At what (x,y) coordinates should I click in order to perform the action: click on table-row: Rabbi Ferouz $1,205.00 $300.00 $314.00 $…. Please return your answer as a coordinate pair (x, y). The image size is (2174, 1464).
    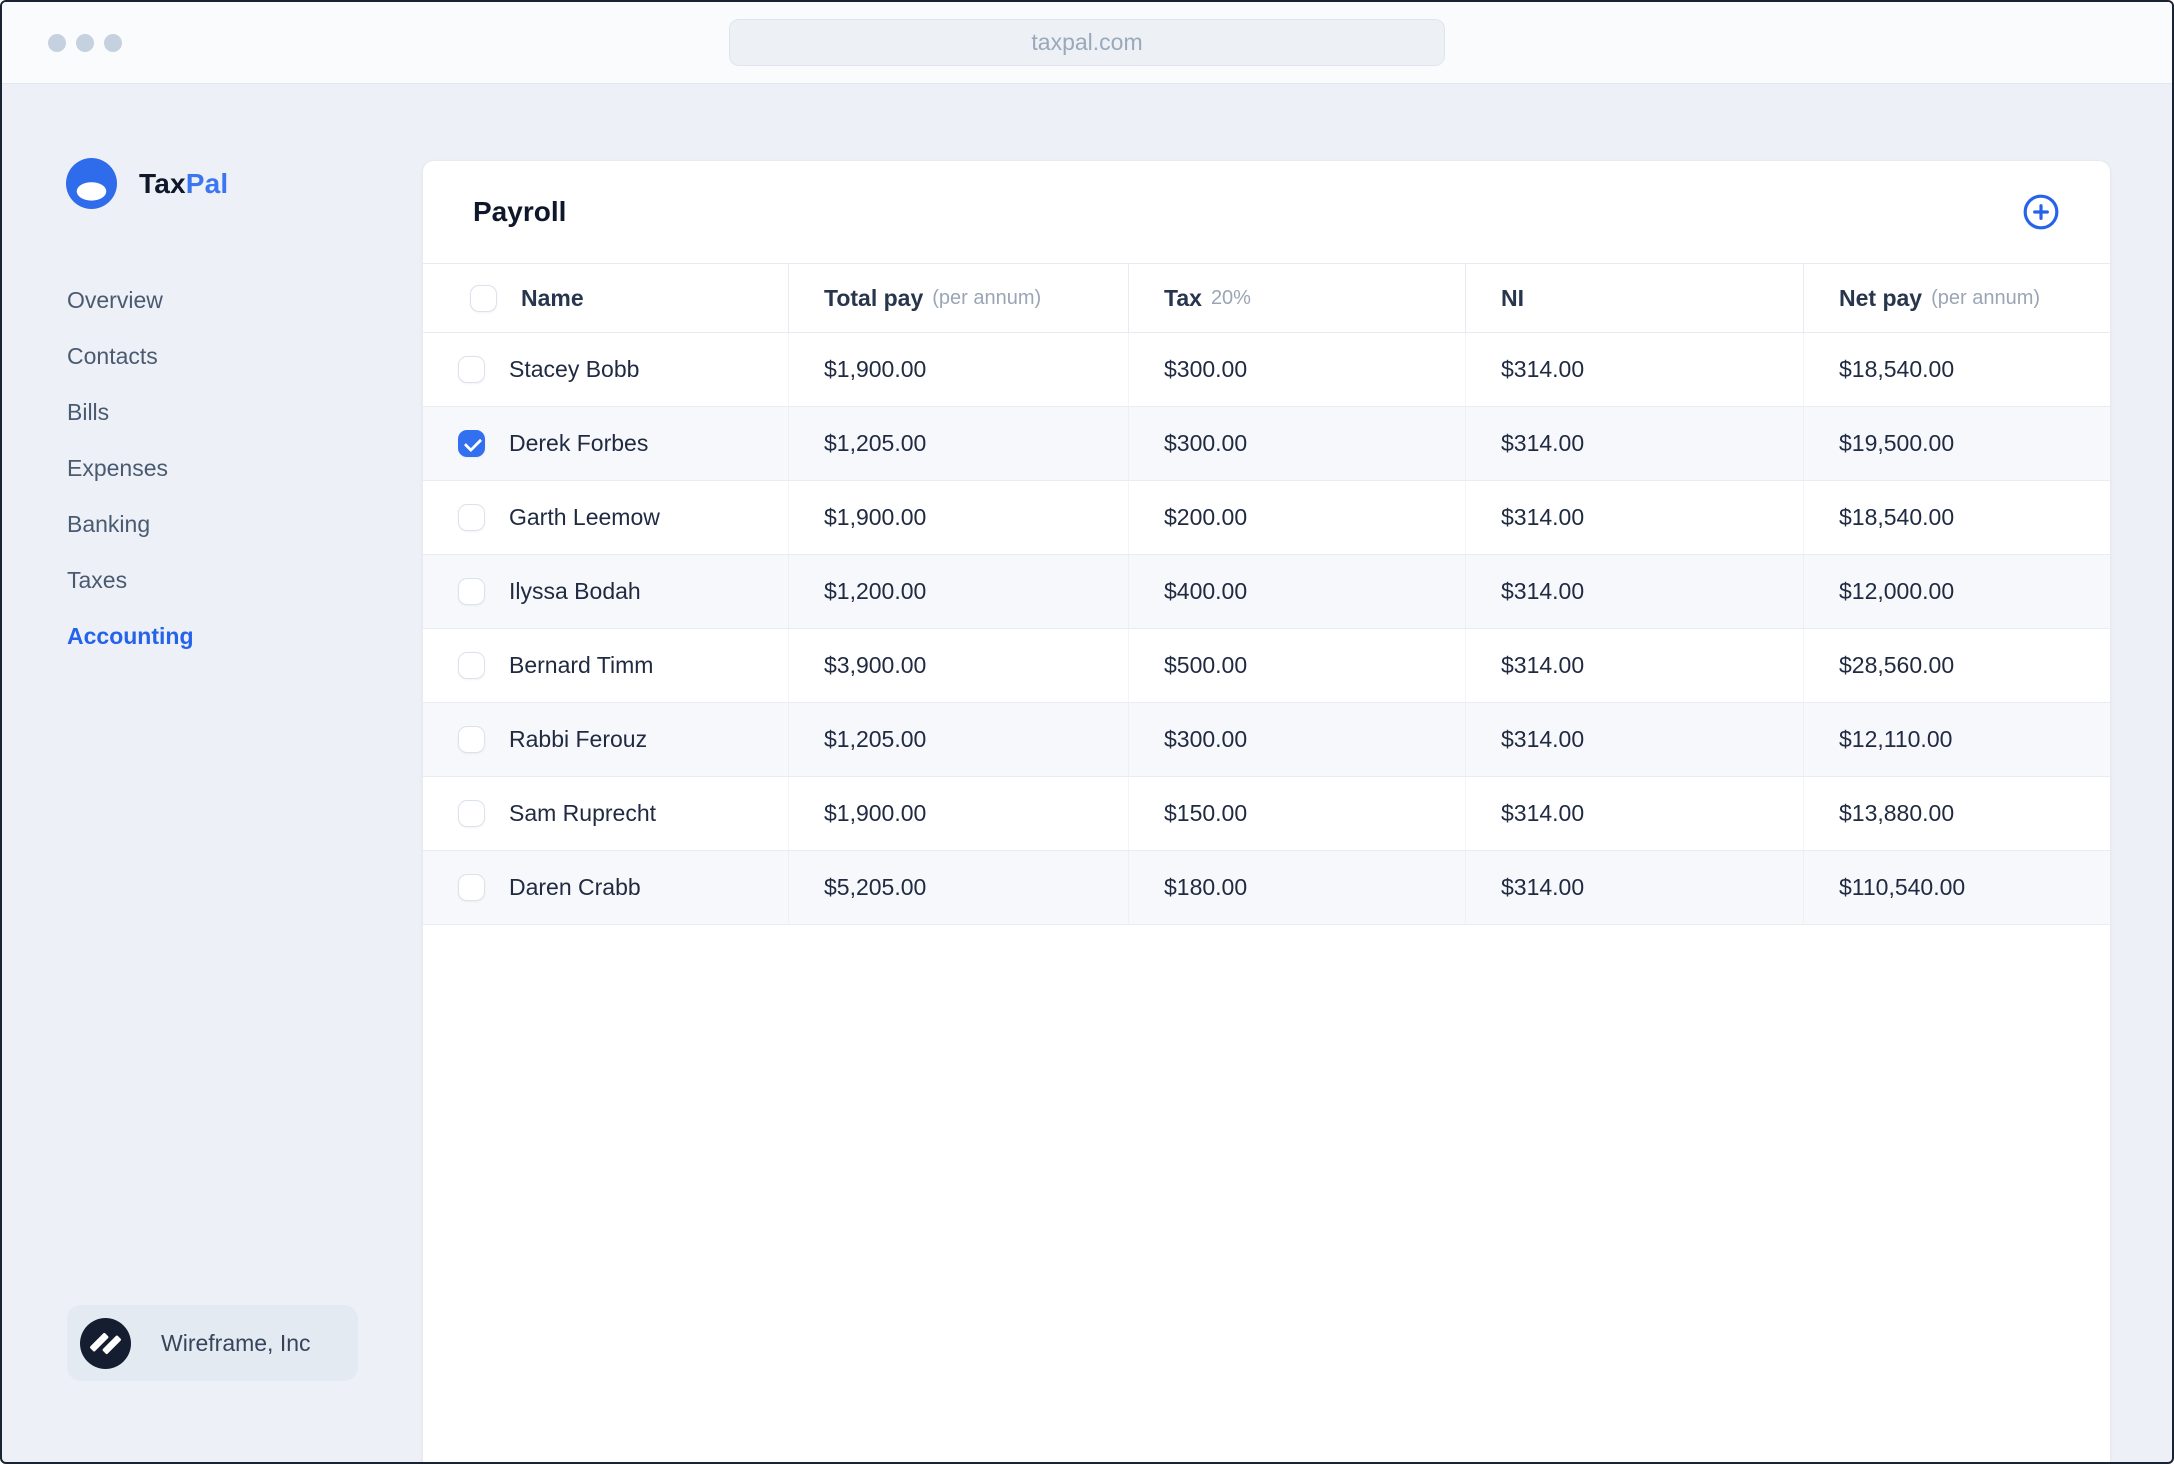
    Looking at the image, I should click on (1266, 740).